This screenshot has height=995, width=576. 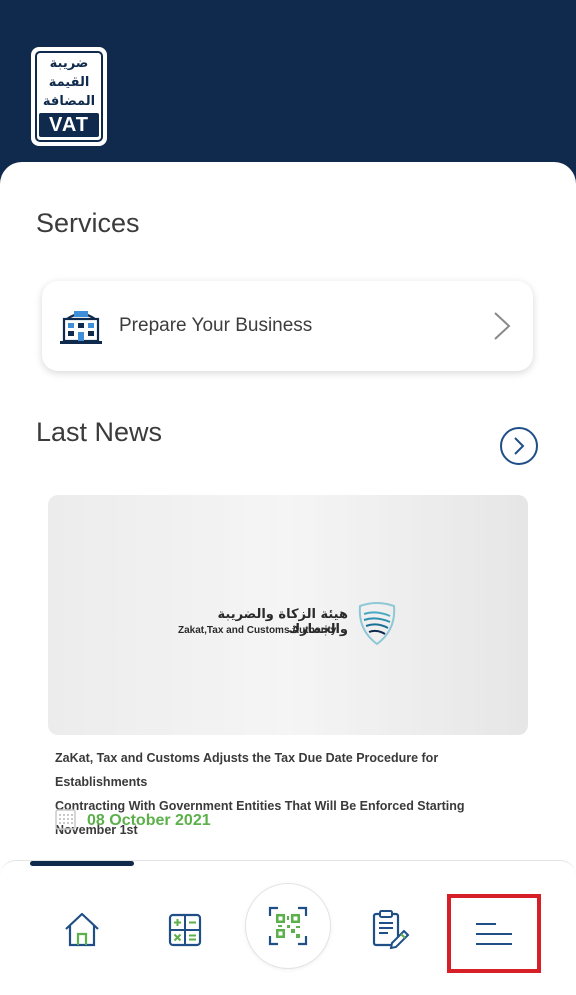 What do you see at coordinates (69, 101) in the screenshot?
I see `logo-arabic-line-3: المضافة` at bounding box center [69, 101].